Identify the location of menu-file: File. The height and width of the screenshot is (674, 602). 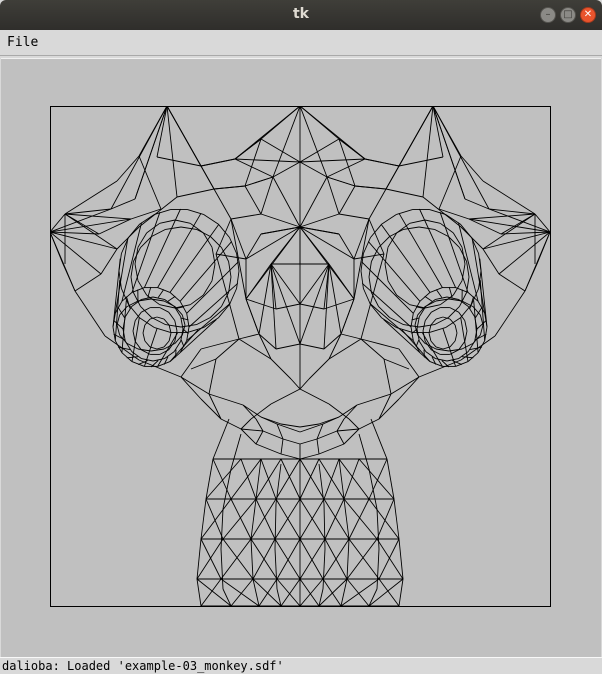
(22, 42).